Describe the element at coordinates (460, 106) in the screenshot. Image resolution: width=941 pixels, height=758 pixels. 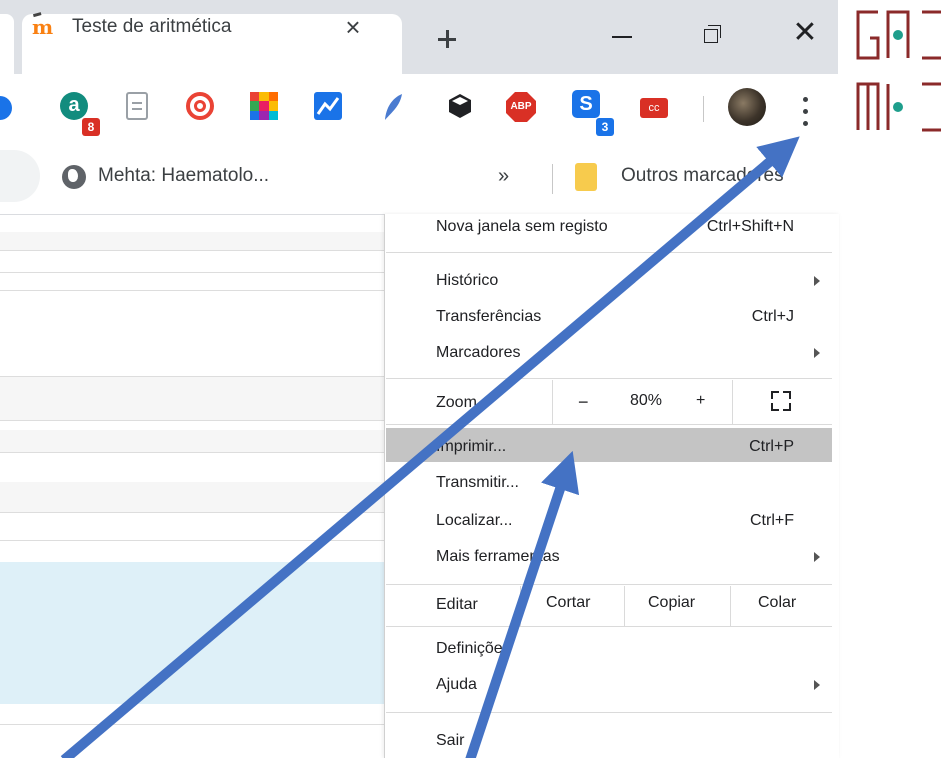
I see `cube-extension-icon` at that location.